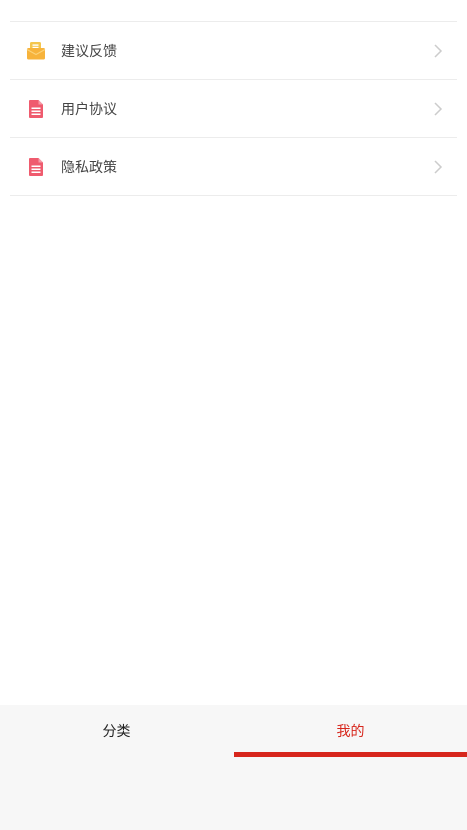 This screenshot has height=830, width=467. What do you see at coordinates (36, 51) in the screenshot?
I see `mail-icon` at bounding box center [36, 51].